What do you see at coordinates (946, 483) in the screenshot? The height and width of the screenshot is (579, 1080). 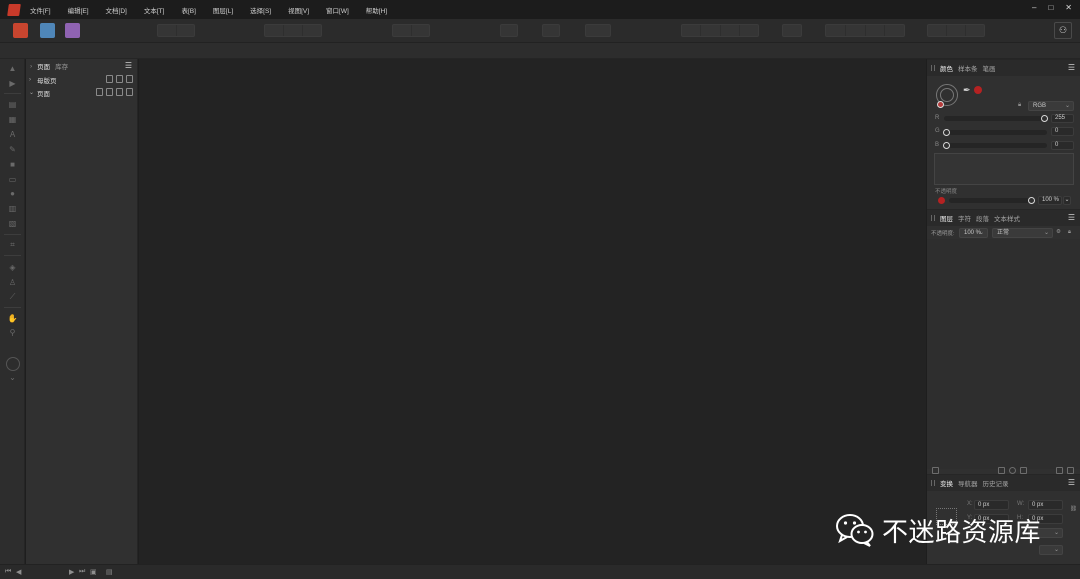 I see `tab-transform: 变换` at bounding box center [946, 483].